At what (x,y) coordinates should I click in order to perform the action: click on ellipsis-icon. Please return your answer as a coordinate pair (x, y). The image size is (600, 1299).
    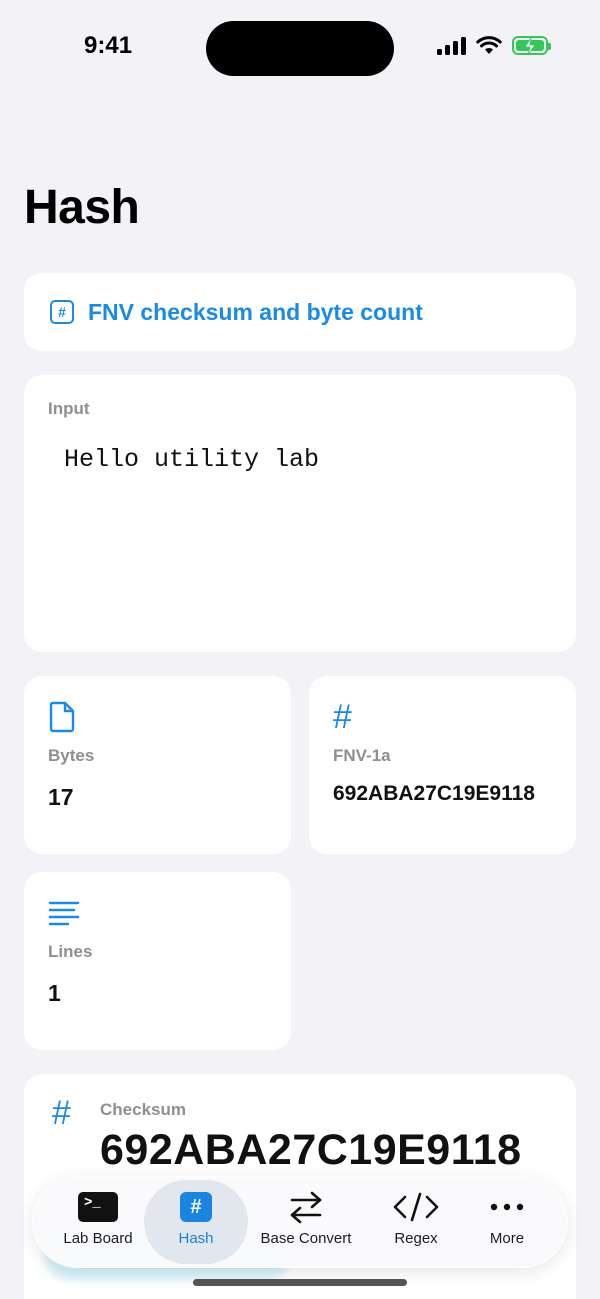
    Looking at the image, I should click on (507, 1207).